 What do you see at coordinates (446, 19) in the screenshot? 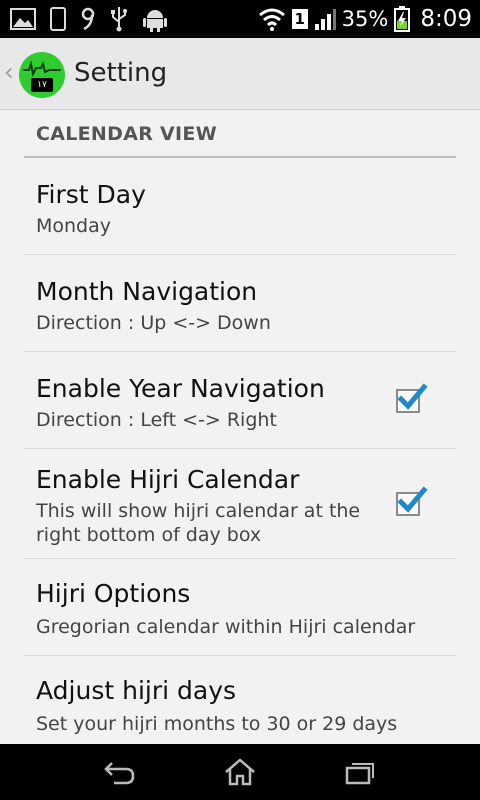
I see `clock: 8:09` at bounding box center [446, 19].